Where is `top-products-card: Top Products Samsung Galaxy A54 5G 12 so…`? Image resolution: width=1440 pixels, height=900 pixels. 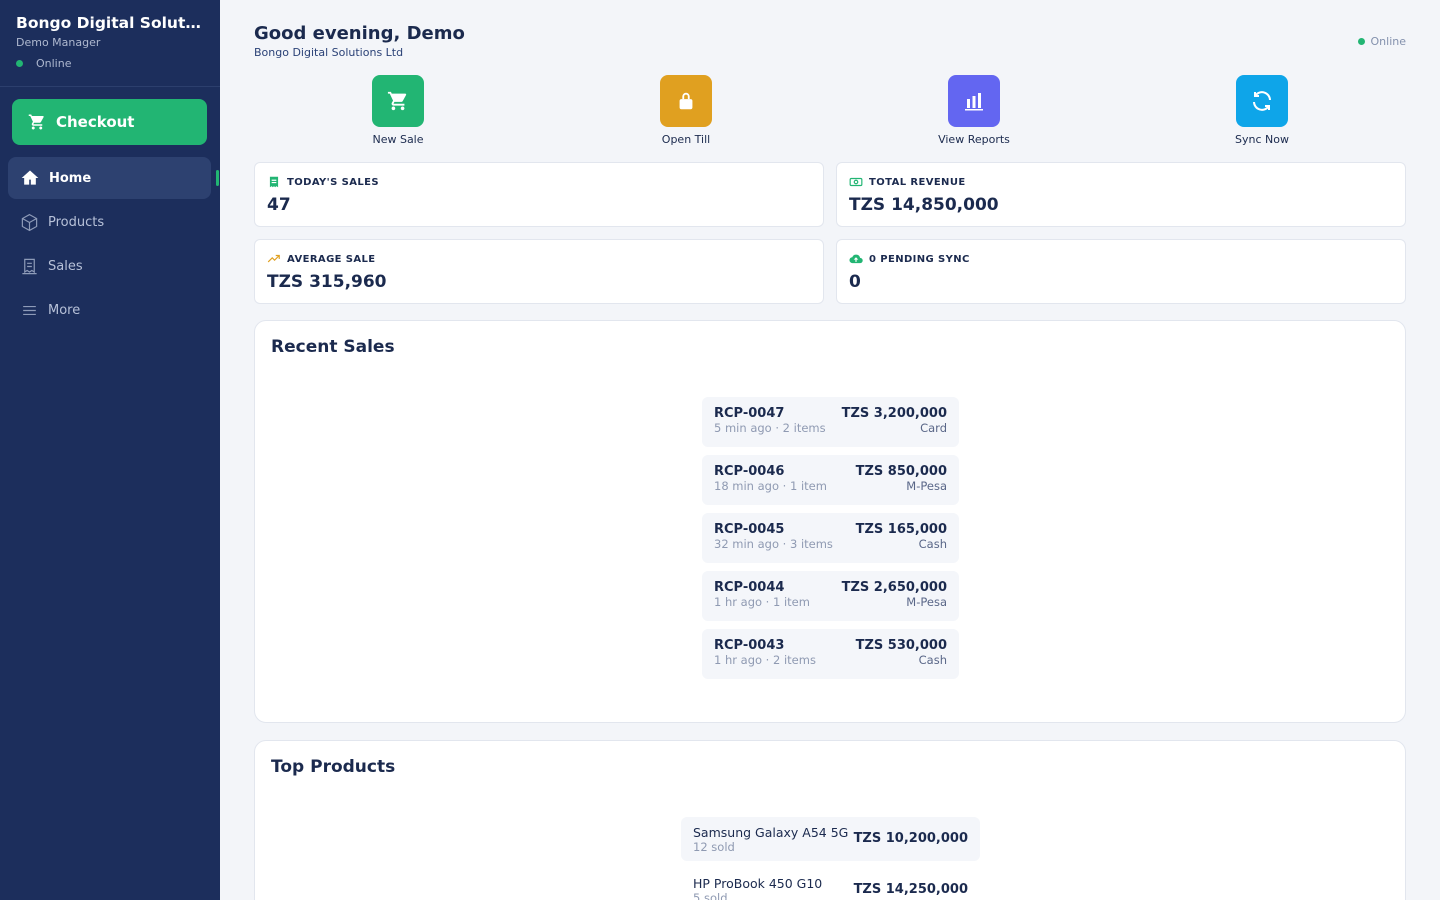 top-products-card: Top Products Samsung Galaxy A54 5G 12 so… is located at coordinates (830, 820).